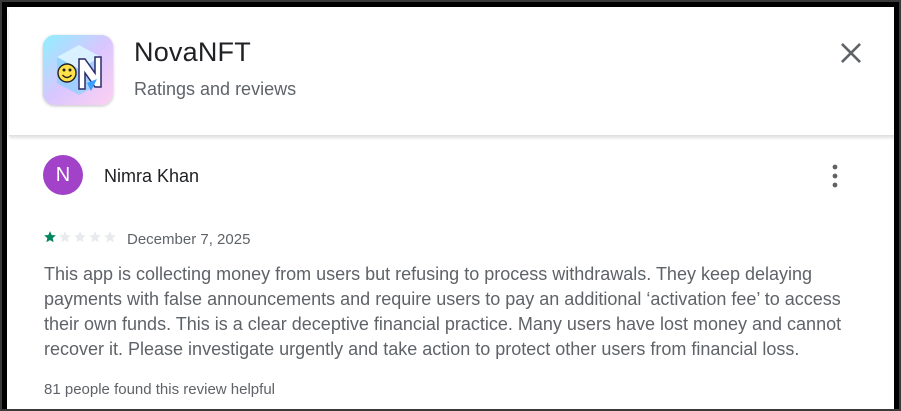 This screenshot has height=411, width=901. I want to click on close-icon, so click(851, 53).